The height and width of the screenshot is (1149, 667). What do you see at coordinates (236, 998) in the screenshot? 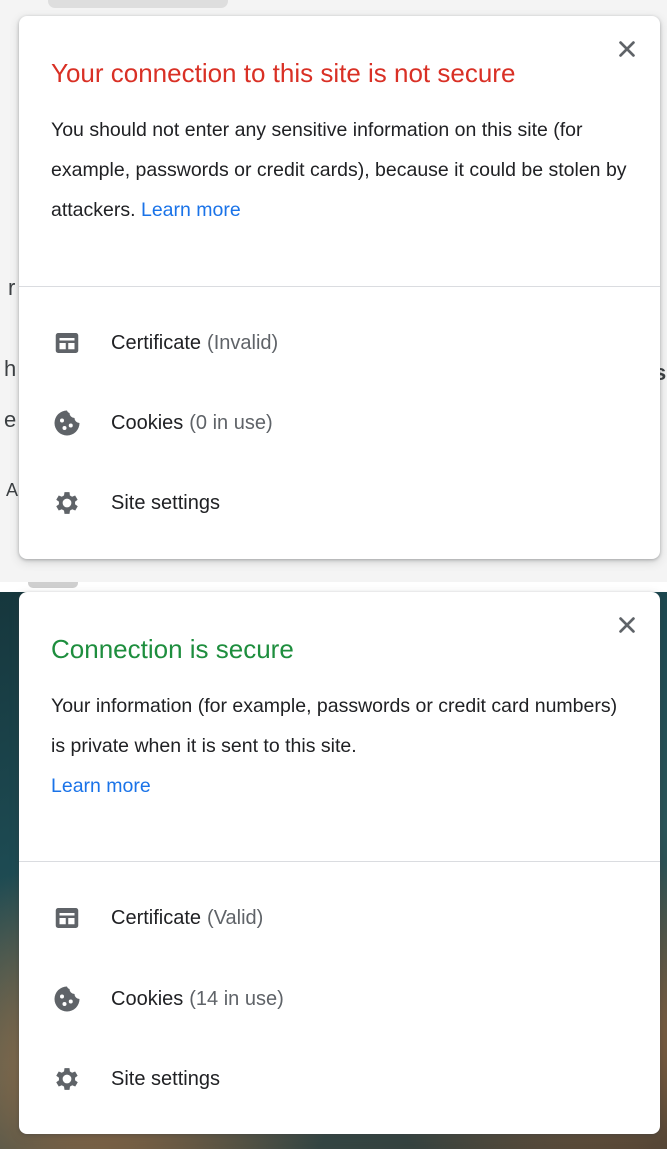
I see `cookies-count: (14 in use)` at bounding box center [236, 998].